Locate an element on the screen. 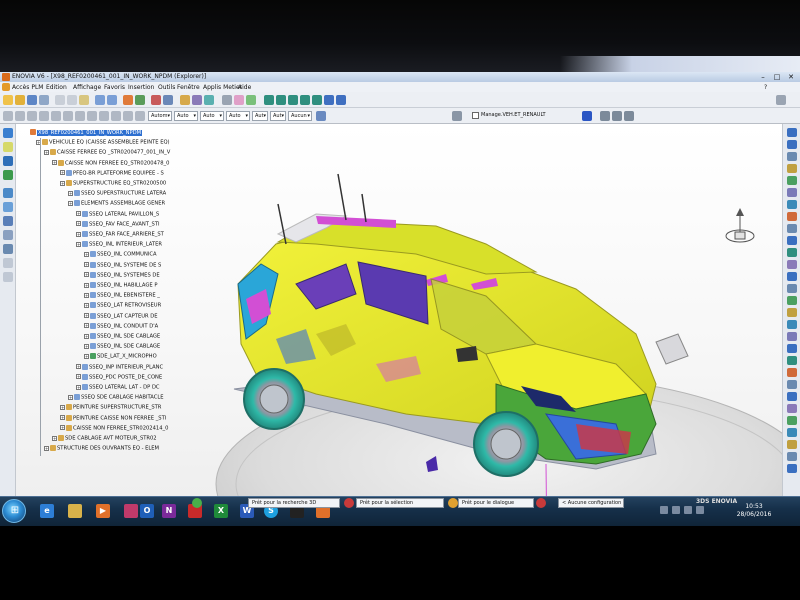 This screenshot has height=600, width=800. tree-node: + SSEQ SUPERSTRUCTURE LATERA is located at coordinates (127, 193).